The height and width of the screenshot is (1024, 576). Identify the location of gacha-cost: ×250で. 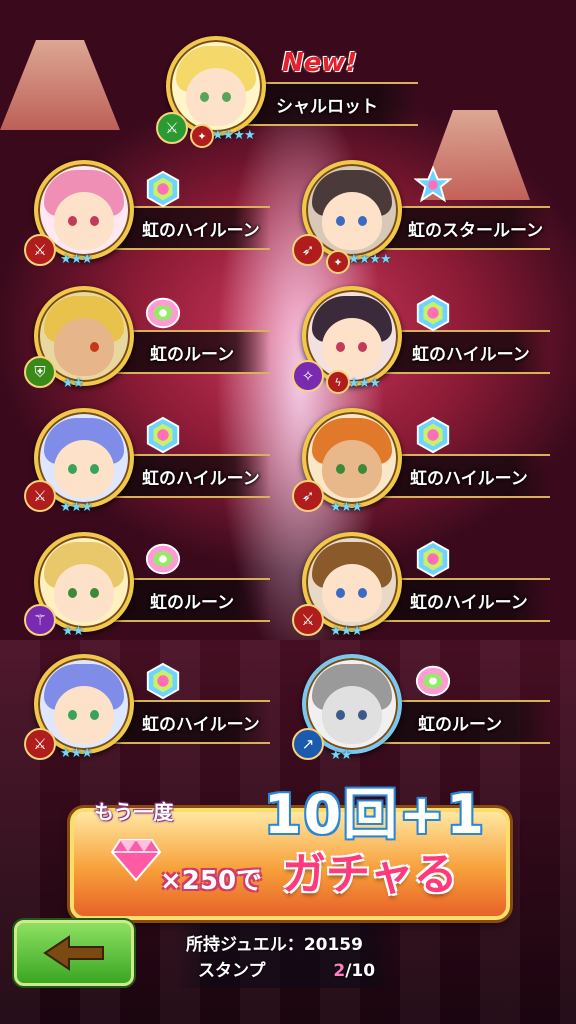
(211, 881).